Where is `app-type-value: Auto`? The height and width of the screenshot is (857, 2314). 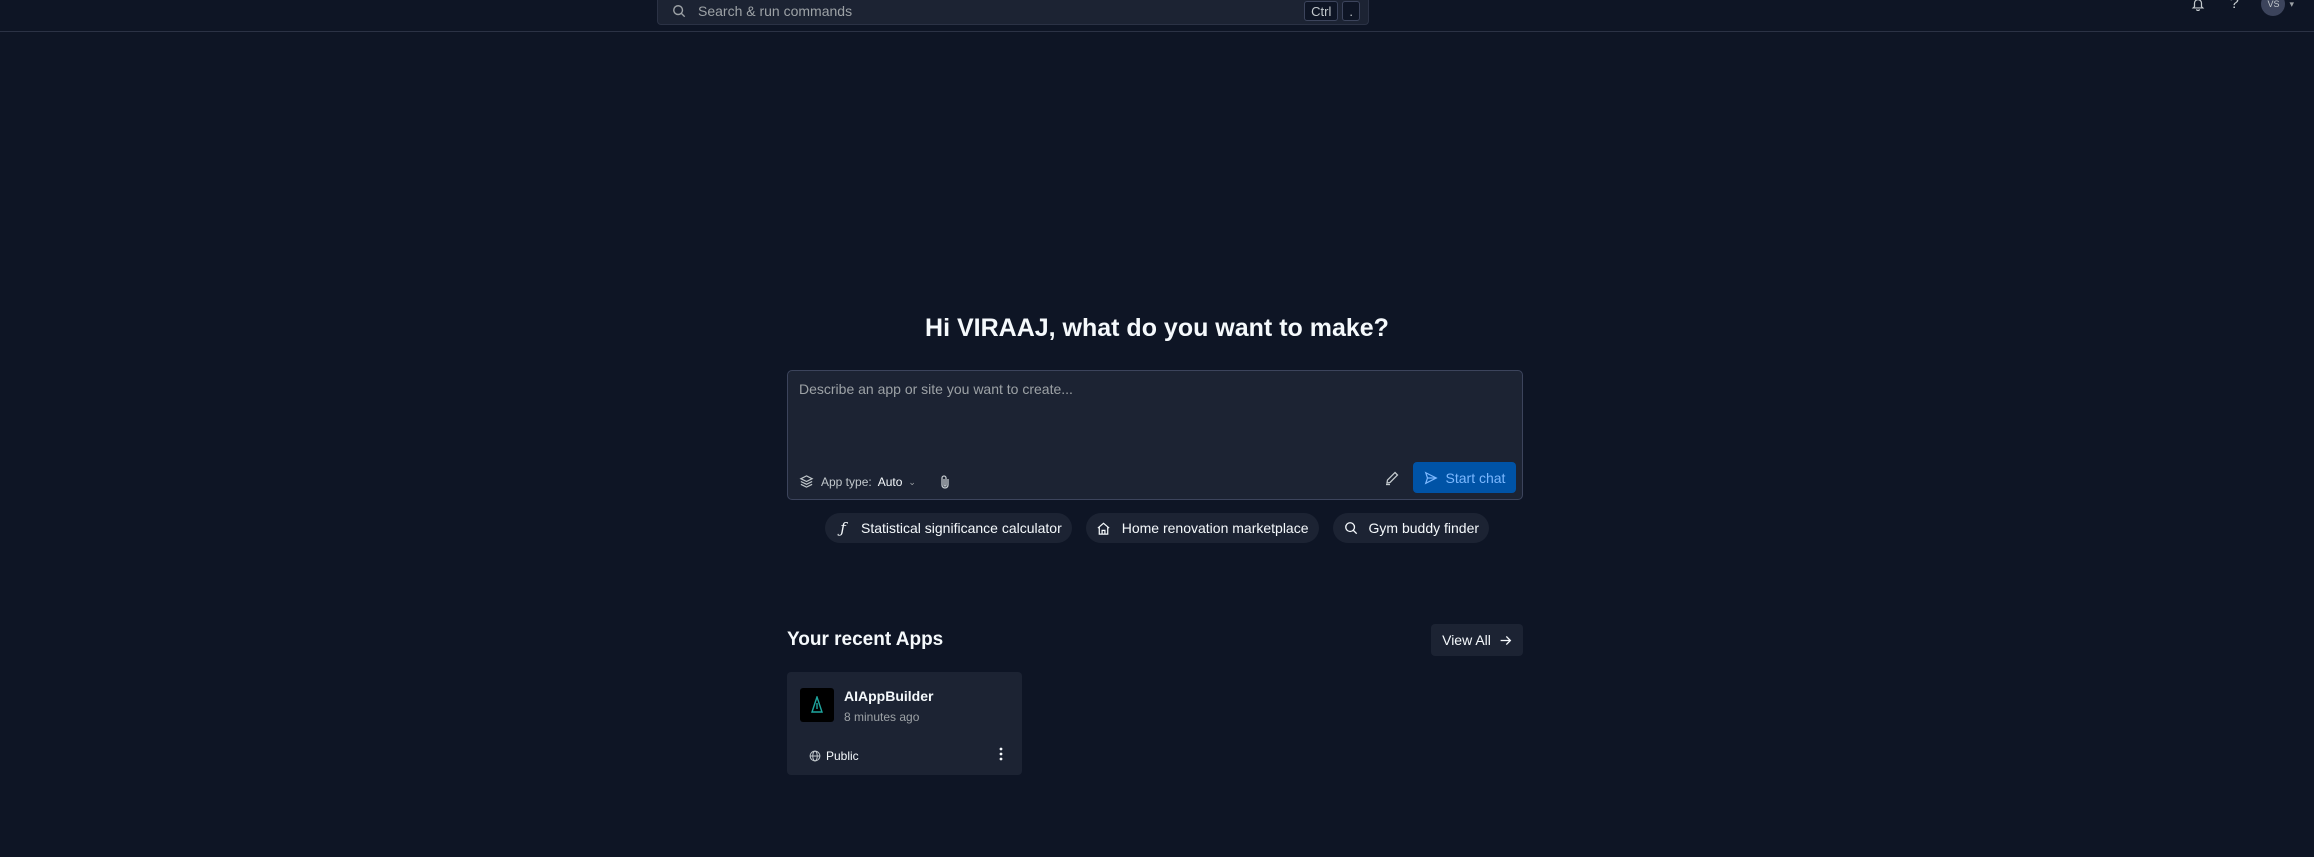 app-type-value: Auto is located at coordinates (890, 482).